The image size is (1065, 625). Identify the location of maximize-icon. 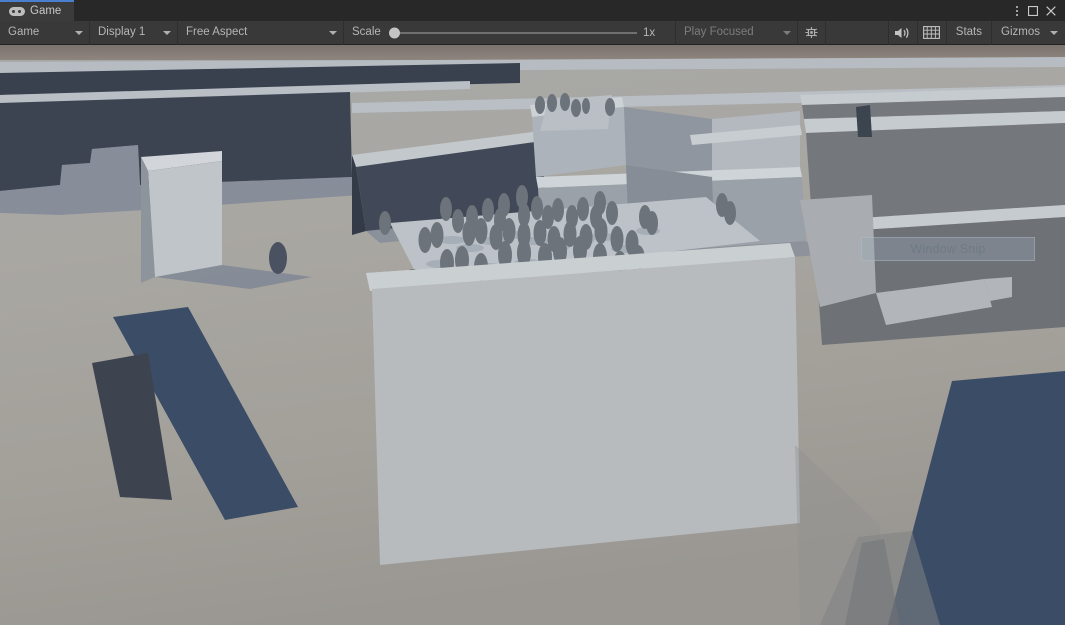
(1033, 10).